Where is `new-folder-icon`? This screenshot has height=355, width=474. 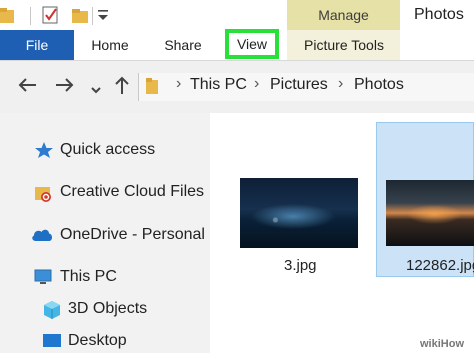
new-folder-icon is located at coordinates (81, 17).